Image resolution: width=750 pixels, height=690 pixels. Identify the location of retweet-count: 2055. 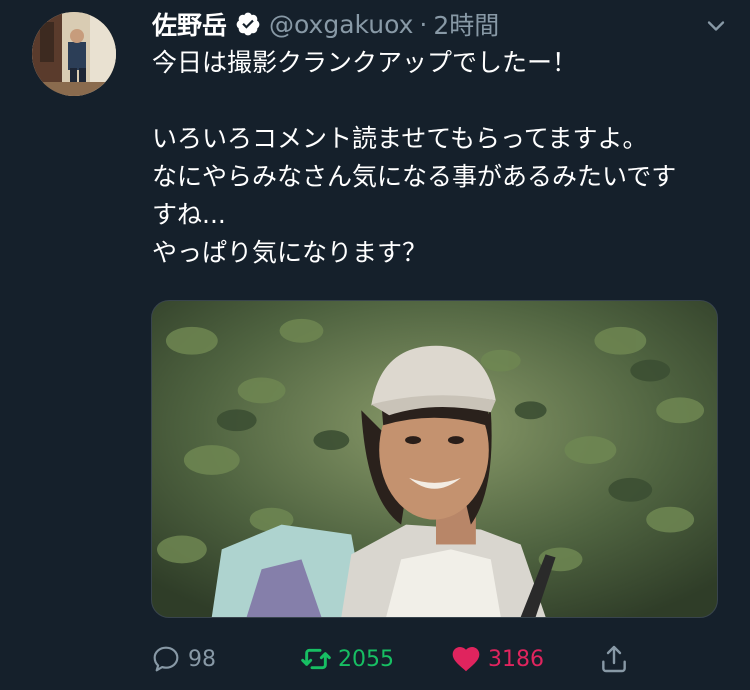
(366, 659).